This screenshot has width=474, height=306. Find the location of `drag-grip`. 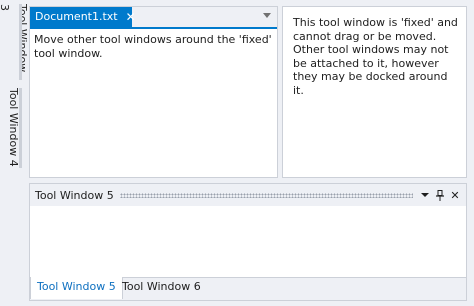

drag-grip is located at coordinates (266, 195).